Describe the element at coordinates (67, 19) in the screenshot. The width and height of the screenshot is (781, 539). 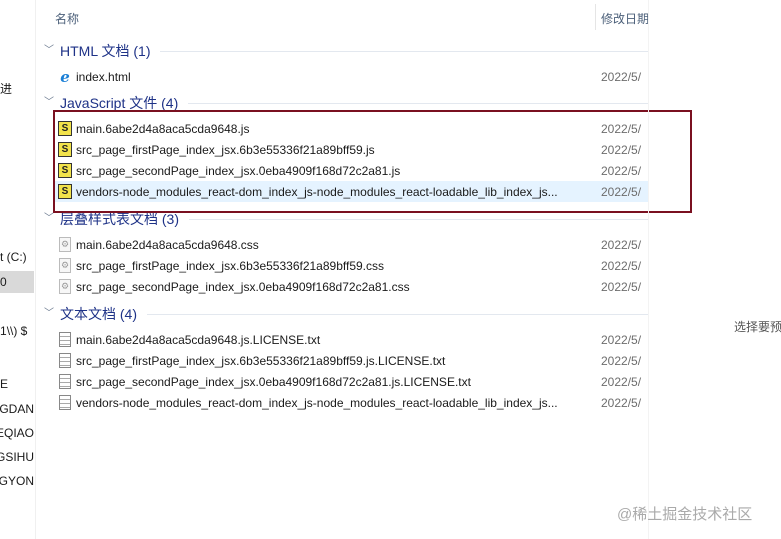
I see `column-header-name: 名称` at that location.